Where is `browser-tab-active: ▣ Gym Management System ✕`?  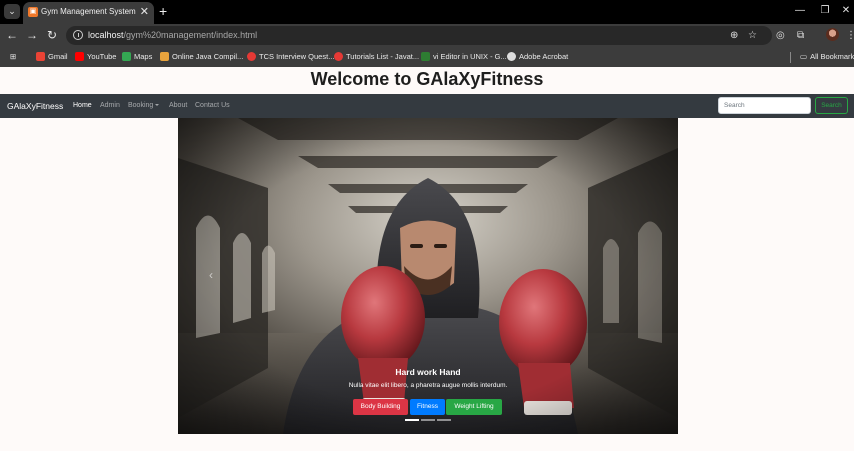
browser-tab-active: ▣ Gym Management System ✕ is located at coordinates (88, 13).